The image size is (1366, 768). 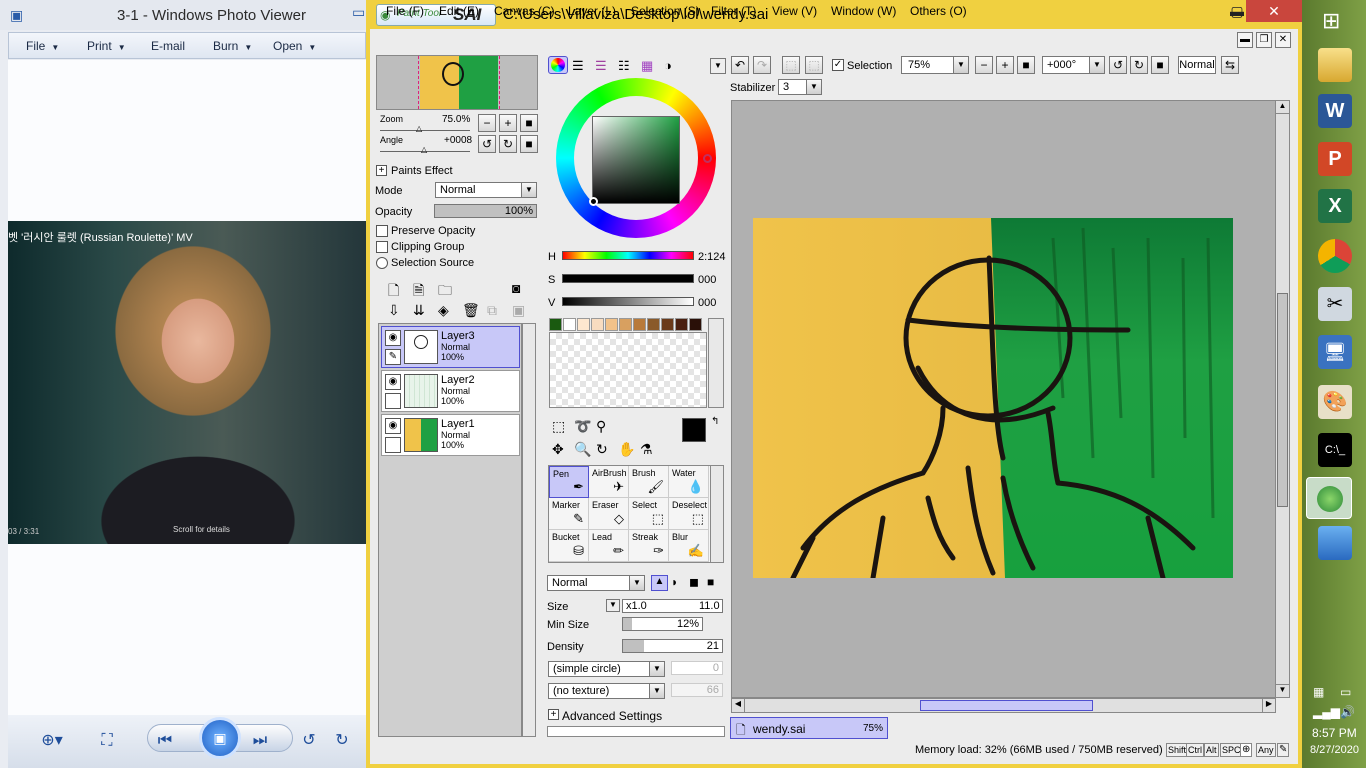 I want to click on menu-open: Open ▼, so click(x=294, y=46).